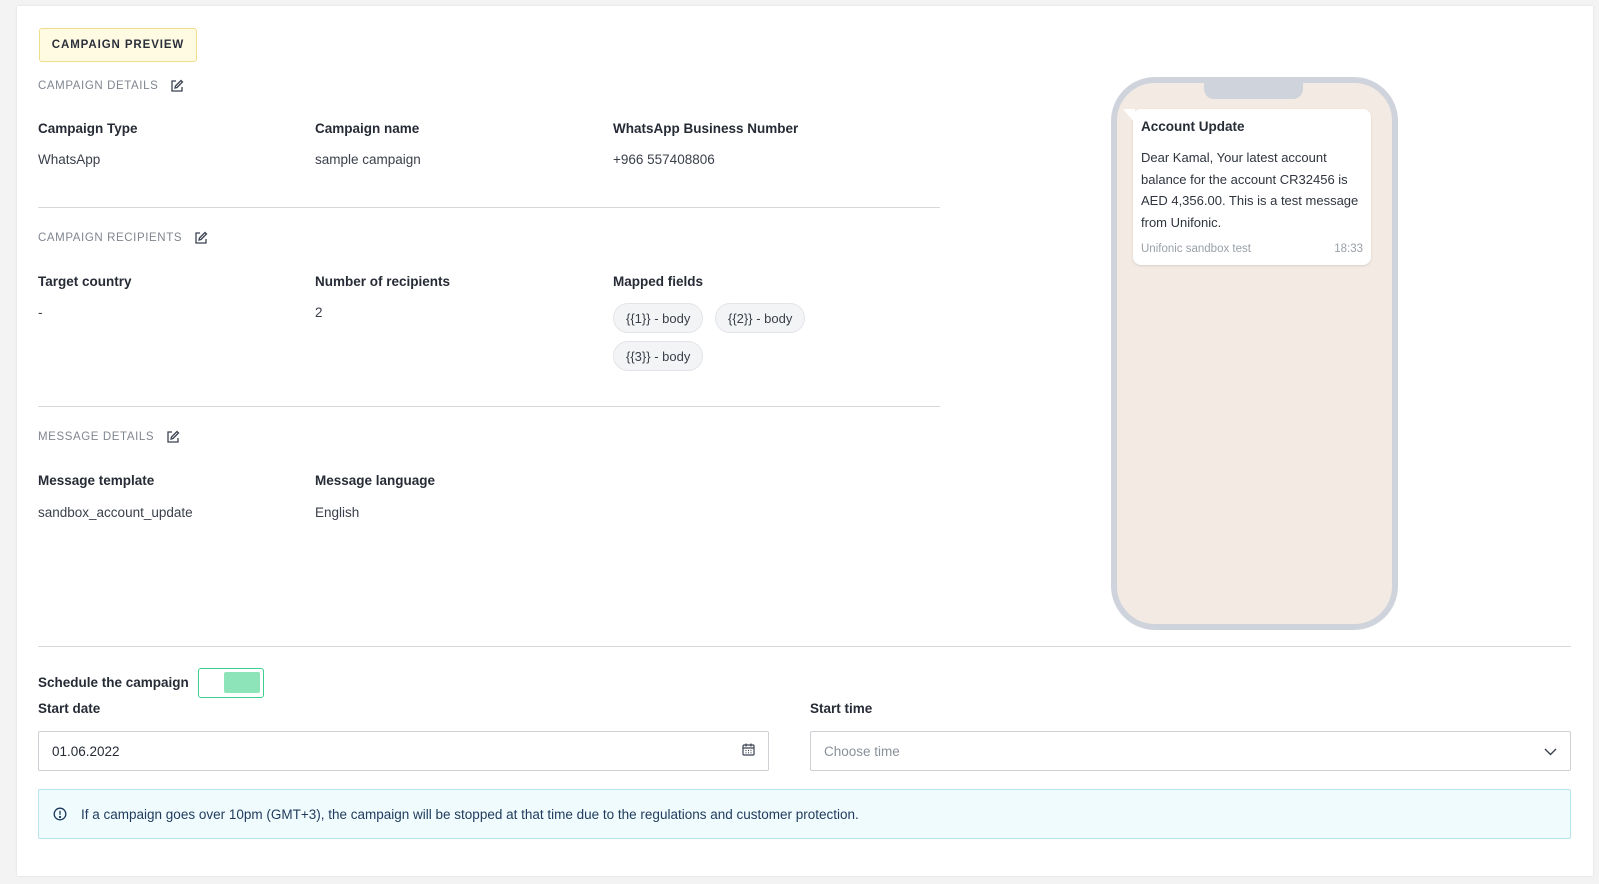 Image resolution: width=1599 pixels, height=884 pixels. I want to click on toggle-knob, so click(242, 682).